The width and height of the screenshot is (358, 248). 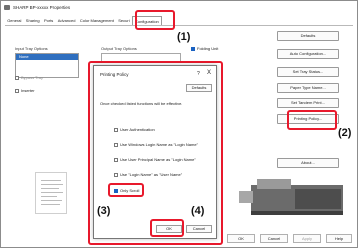 I want to click on callout-4: (4), so click(x=198, y=211).